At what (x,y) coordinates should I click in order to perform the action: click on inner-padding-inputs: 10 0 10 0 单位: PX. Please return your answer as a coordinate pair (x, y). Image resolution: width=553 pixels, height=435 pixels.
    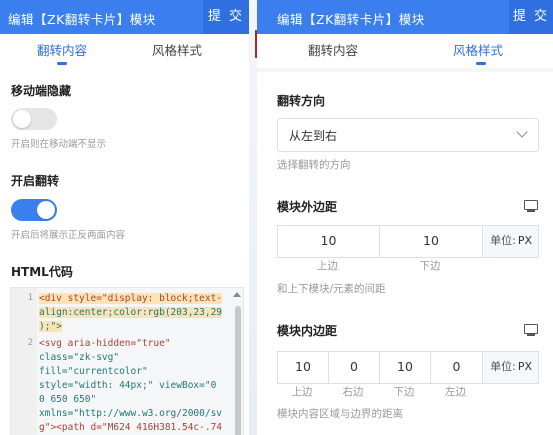
    Looking at the image, I should click on (408, 367).